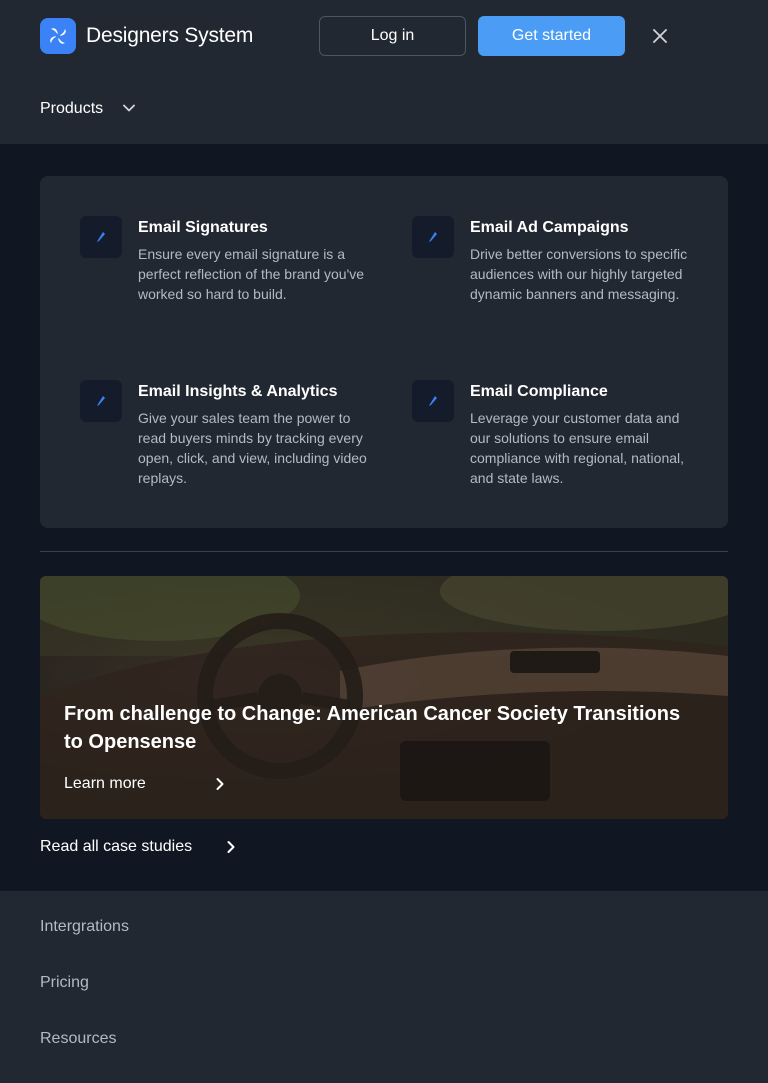 The image size is (768, 1083). Describe the element at coordinates (539, 391) in the screenshot. I see `feature-title: Email Compliance` at that location.